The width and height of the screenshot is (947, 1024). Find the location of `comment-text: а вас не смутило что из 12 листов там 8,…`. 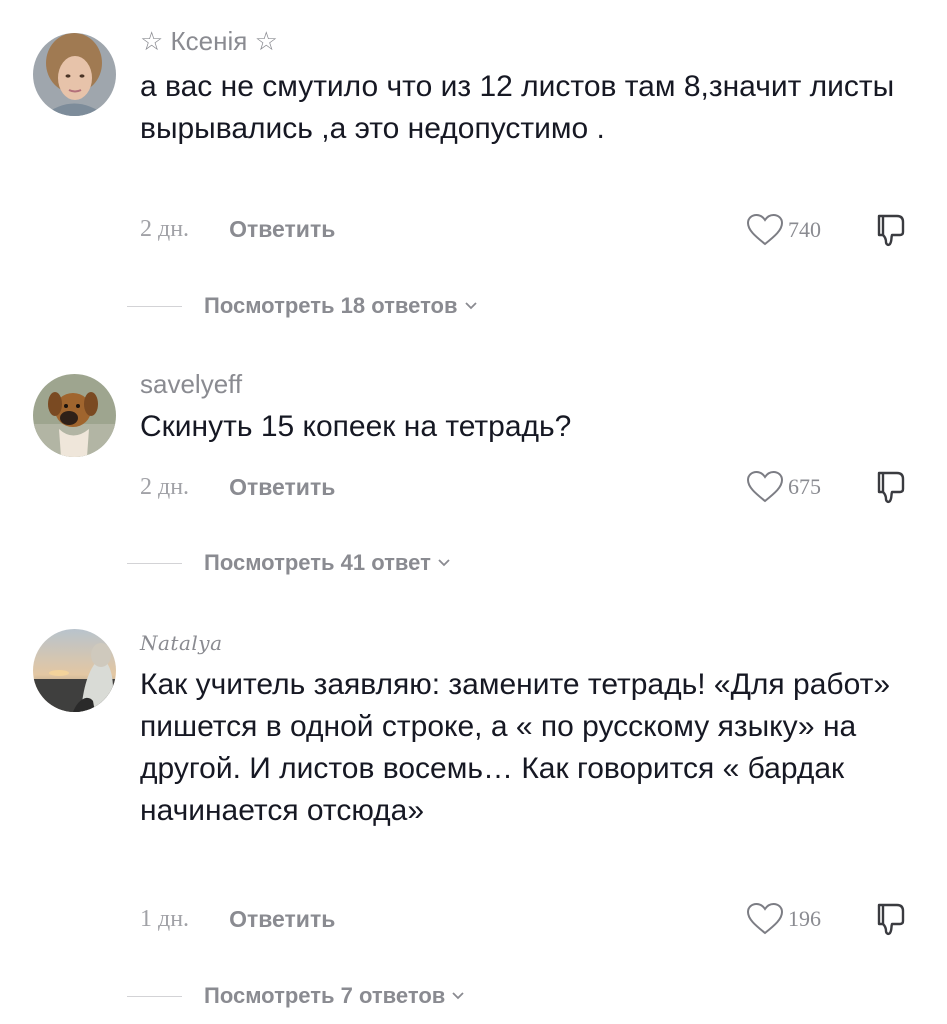

comment-text: а вас не смутило что из 12 листов там 8,… is located at coordinates (517, 107).